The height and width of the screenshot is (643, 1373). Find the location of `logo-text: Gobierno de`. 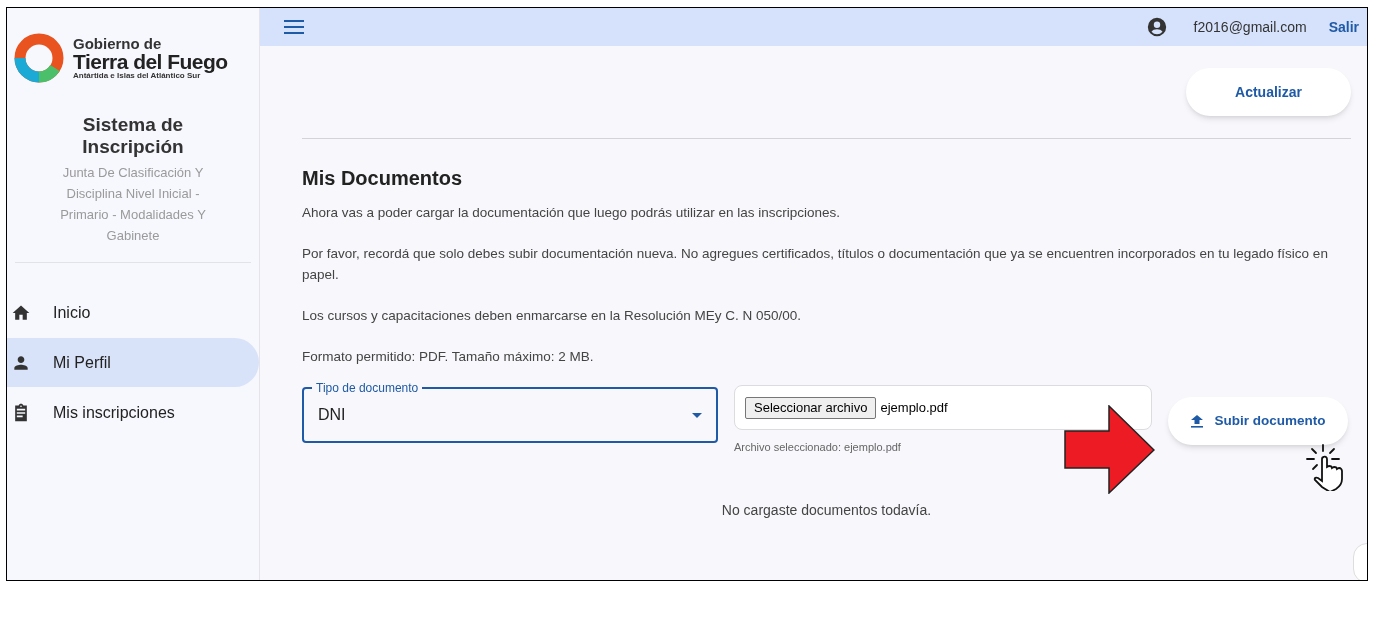

logo-text: Gobierno de is located at coordinates (118, 43).